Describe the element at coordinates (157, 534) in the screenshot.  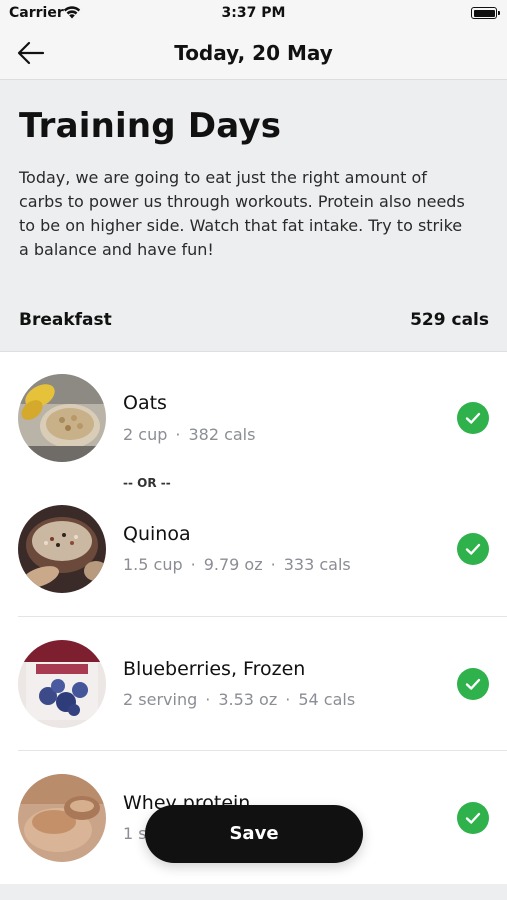
I see `item-name: Quinoa` at that location.